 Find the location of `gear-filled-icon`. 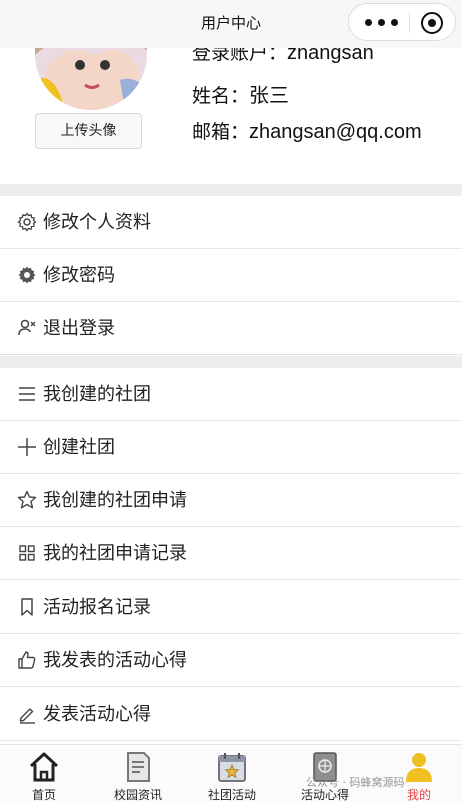

gear-filled-icon is located at coordinates (27, 275).